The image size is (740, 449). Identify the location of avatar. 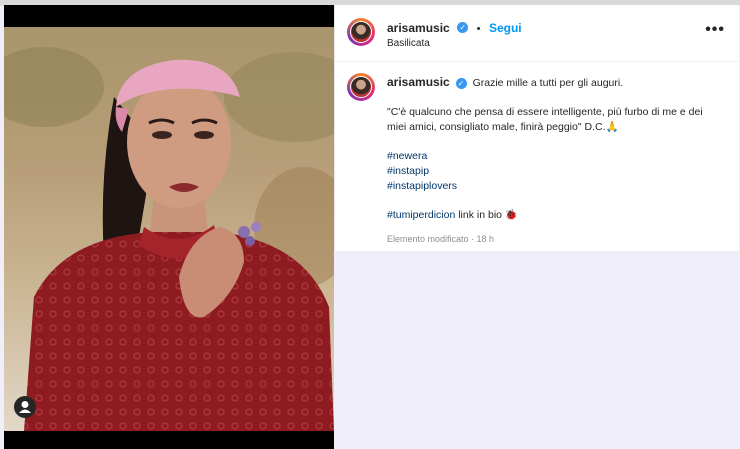
(361, 32).